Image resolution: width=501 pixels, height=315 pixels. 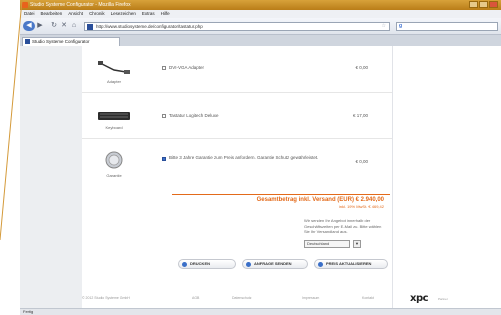 What do you see at coordinates (260, 311) in the screenshot?
I see `status-bar: Fertig` at bounding box center [260, 311].